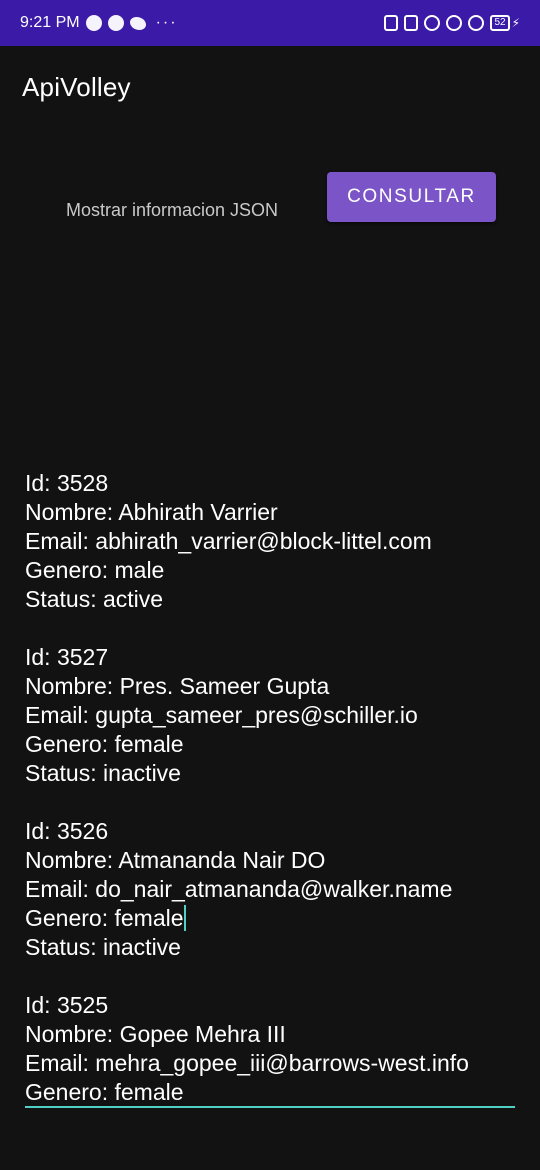 The height and width of the screenshot is (1170, 540). Describe the element at coordinates (247, 1063) in the screenshot. I see `record-email: Email: mehra_gopee_iii@barrows-west.info` at that location.